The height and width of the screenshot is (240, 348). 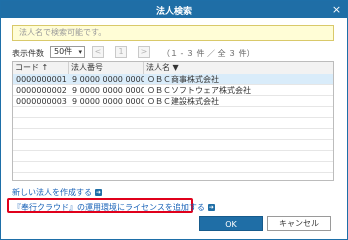 I want to click on cell-code: 0000000002, so click(x=41, y=90).